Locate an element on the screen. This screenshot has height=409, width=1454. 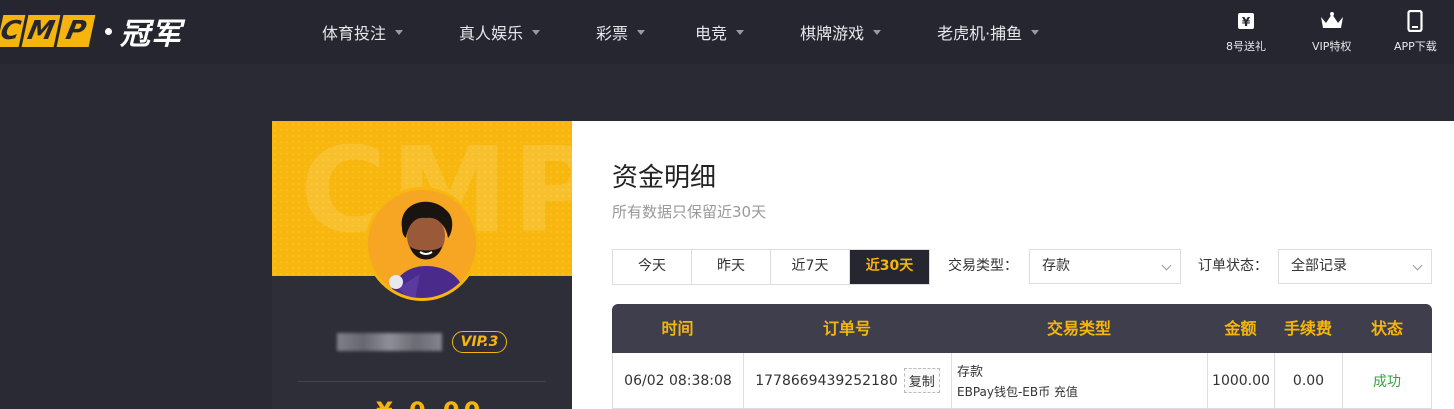
logo-letter: M is located at coordinates (41, 31).